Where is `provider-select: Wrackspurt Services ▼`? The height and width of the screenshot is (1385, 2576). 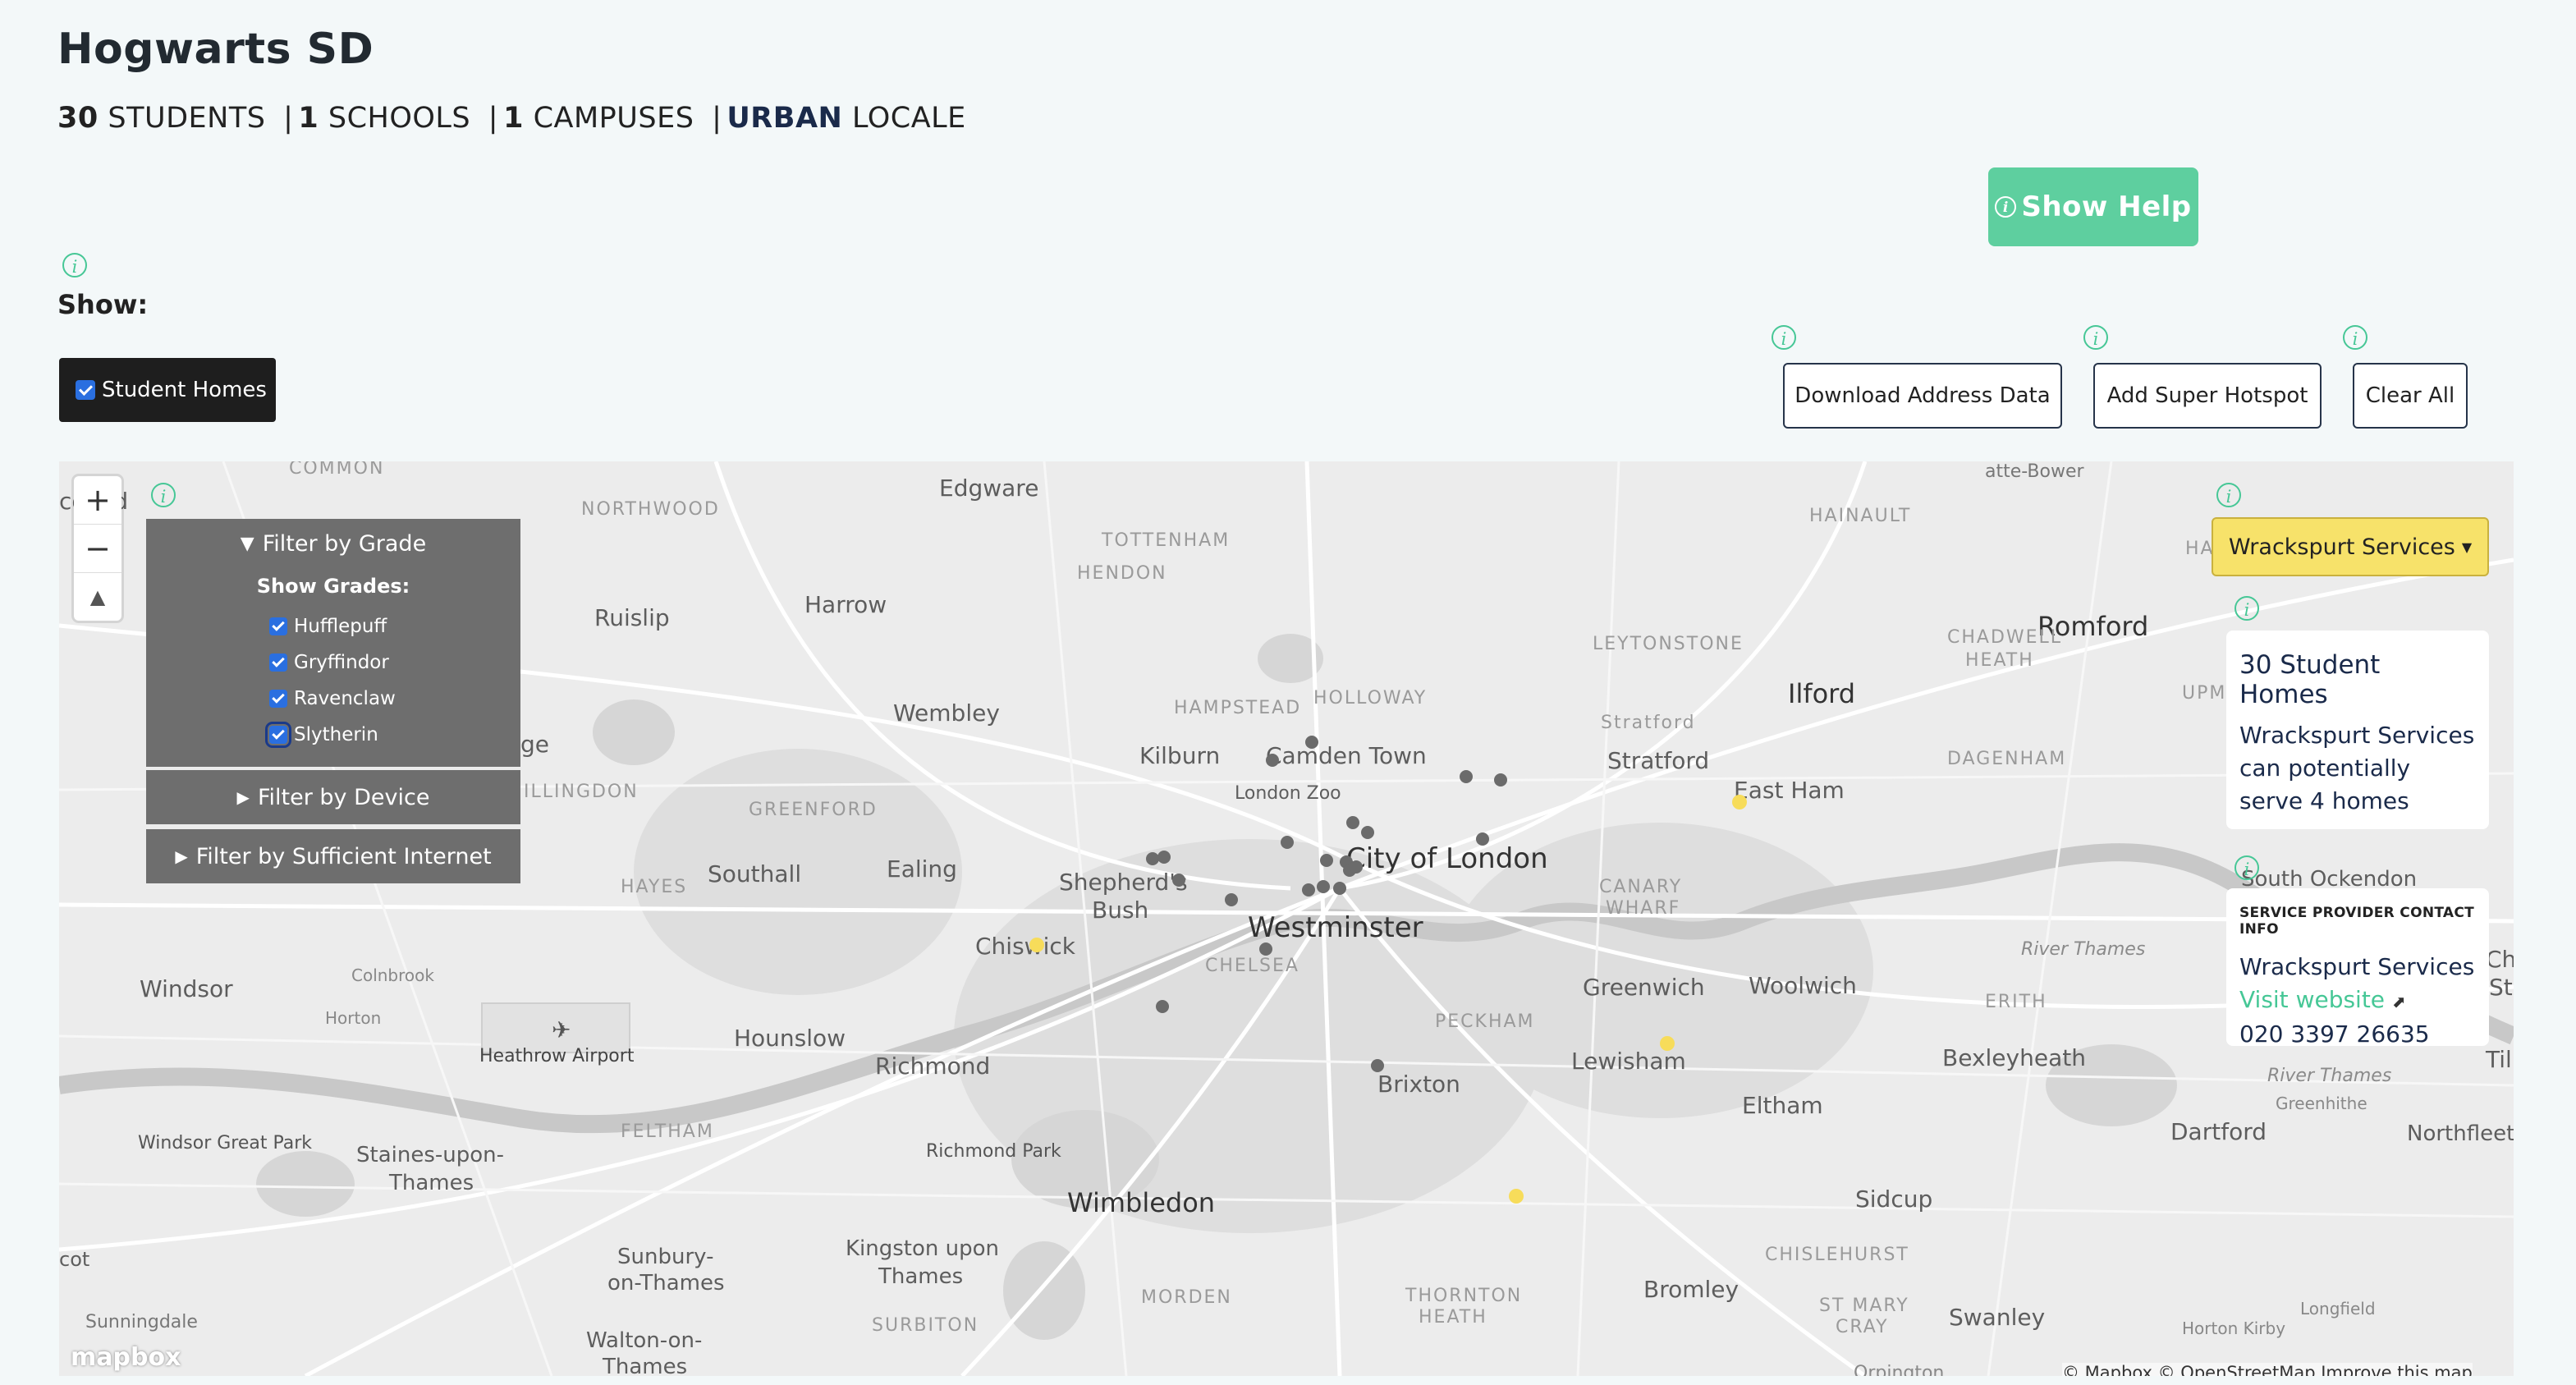
provider-select: Wrackspurt Services ▼ is located at coordinates (2351, 546).